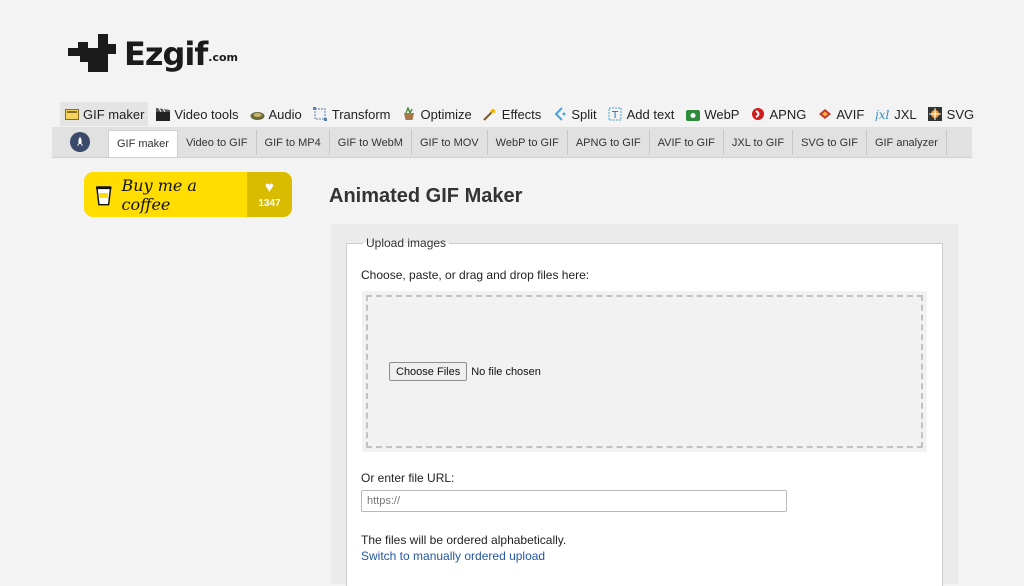  I want to click on coffee-cup-icon, so click(104, 195).